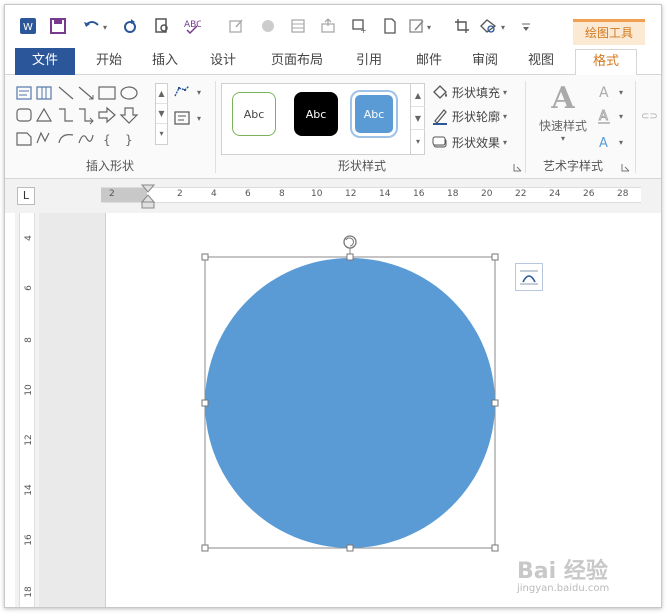 The height and width of the screenshot is (616, 669). What do you see at coordinates (521, 194) in the screenshot?
I see `ruler-tick: 22` at bounding box center [521, 194].